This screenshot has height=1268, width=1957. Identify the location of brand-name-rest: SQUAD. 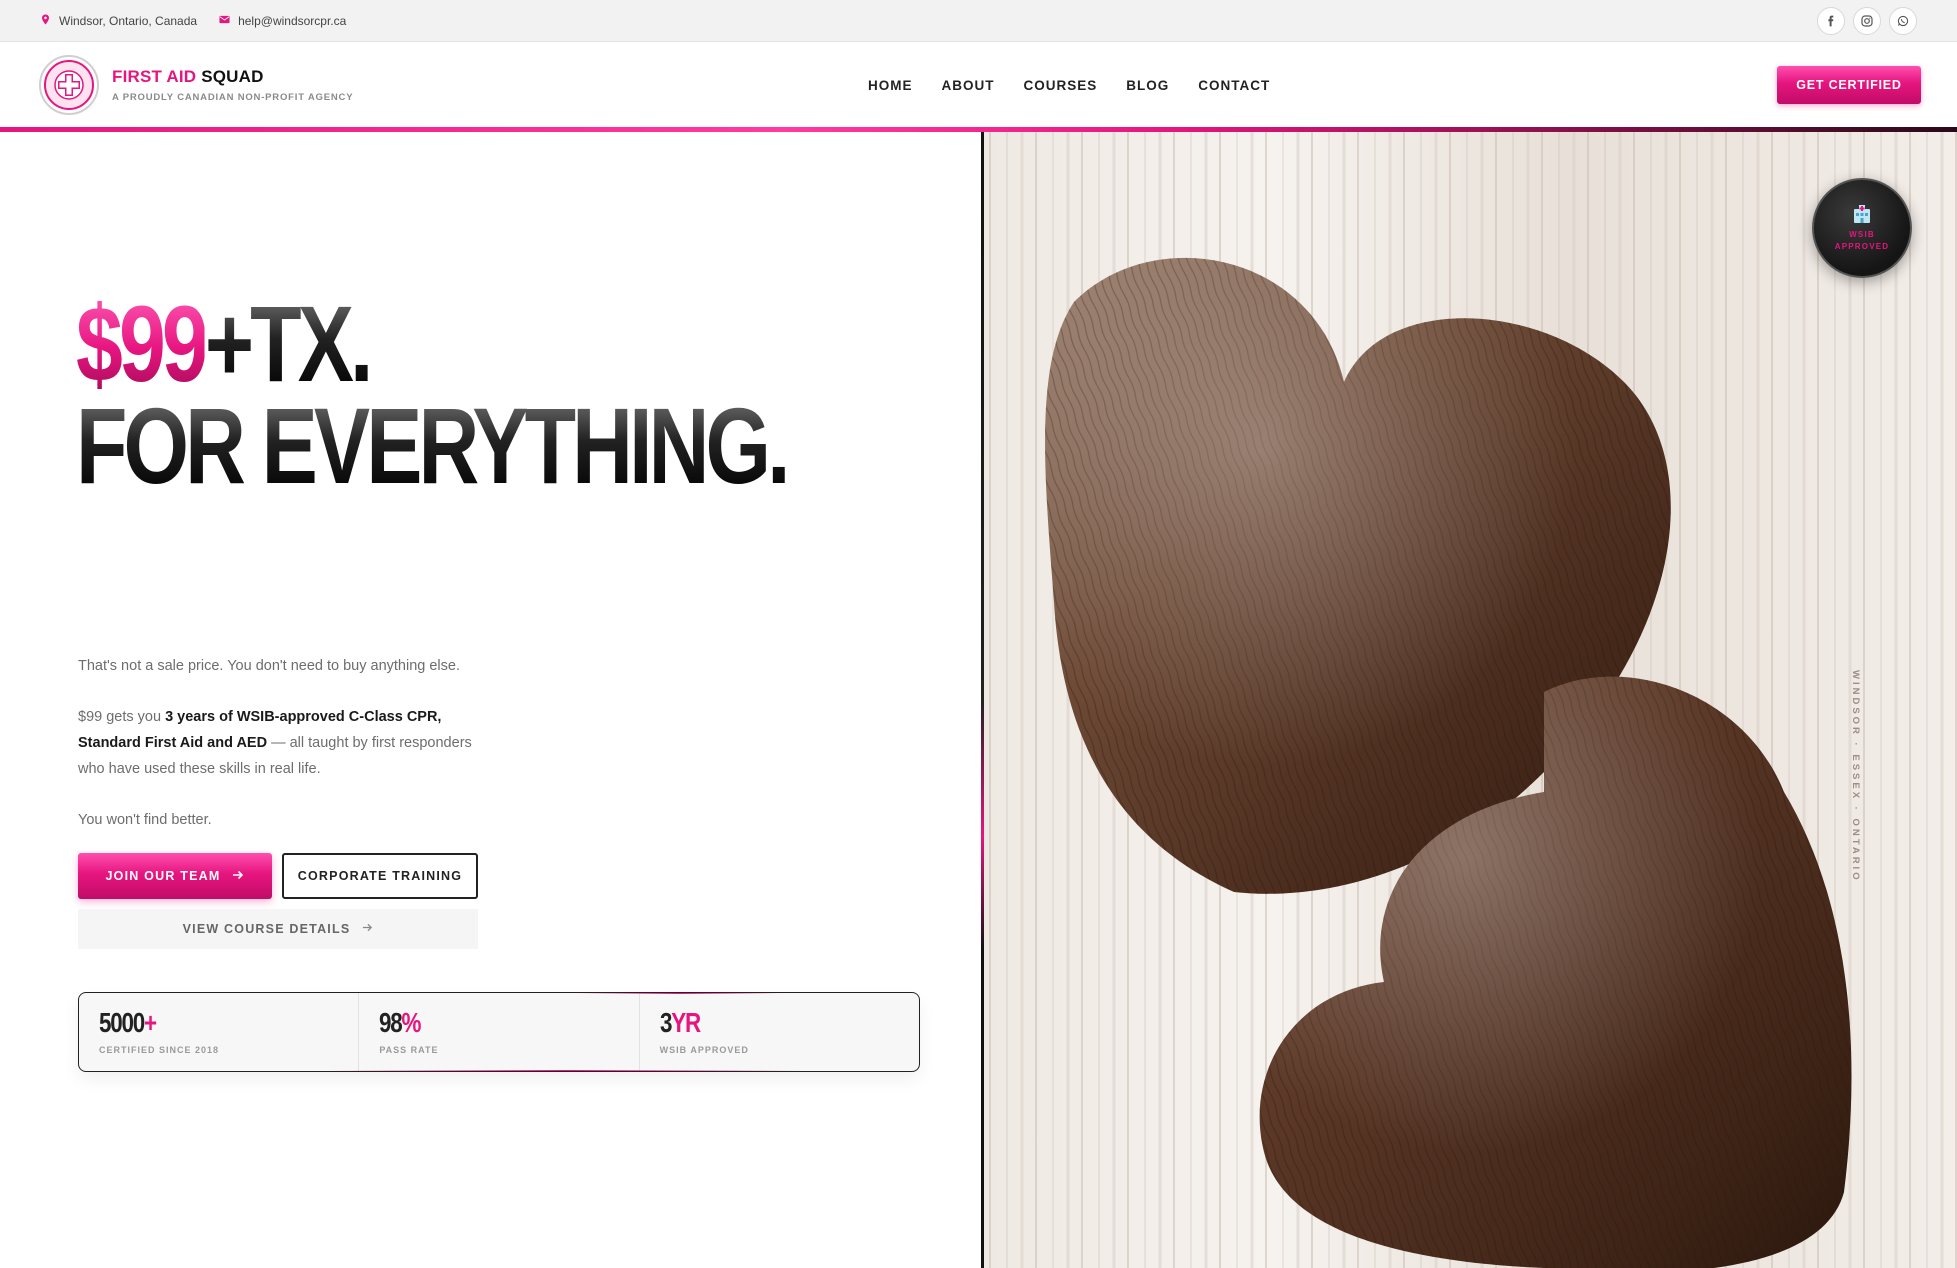
(230, 76).